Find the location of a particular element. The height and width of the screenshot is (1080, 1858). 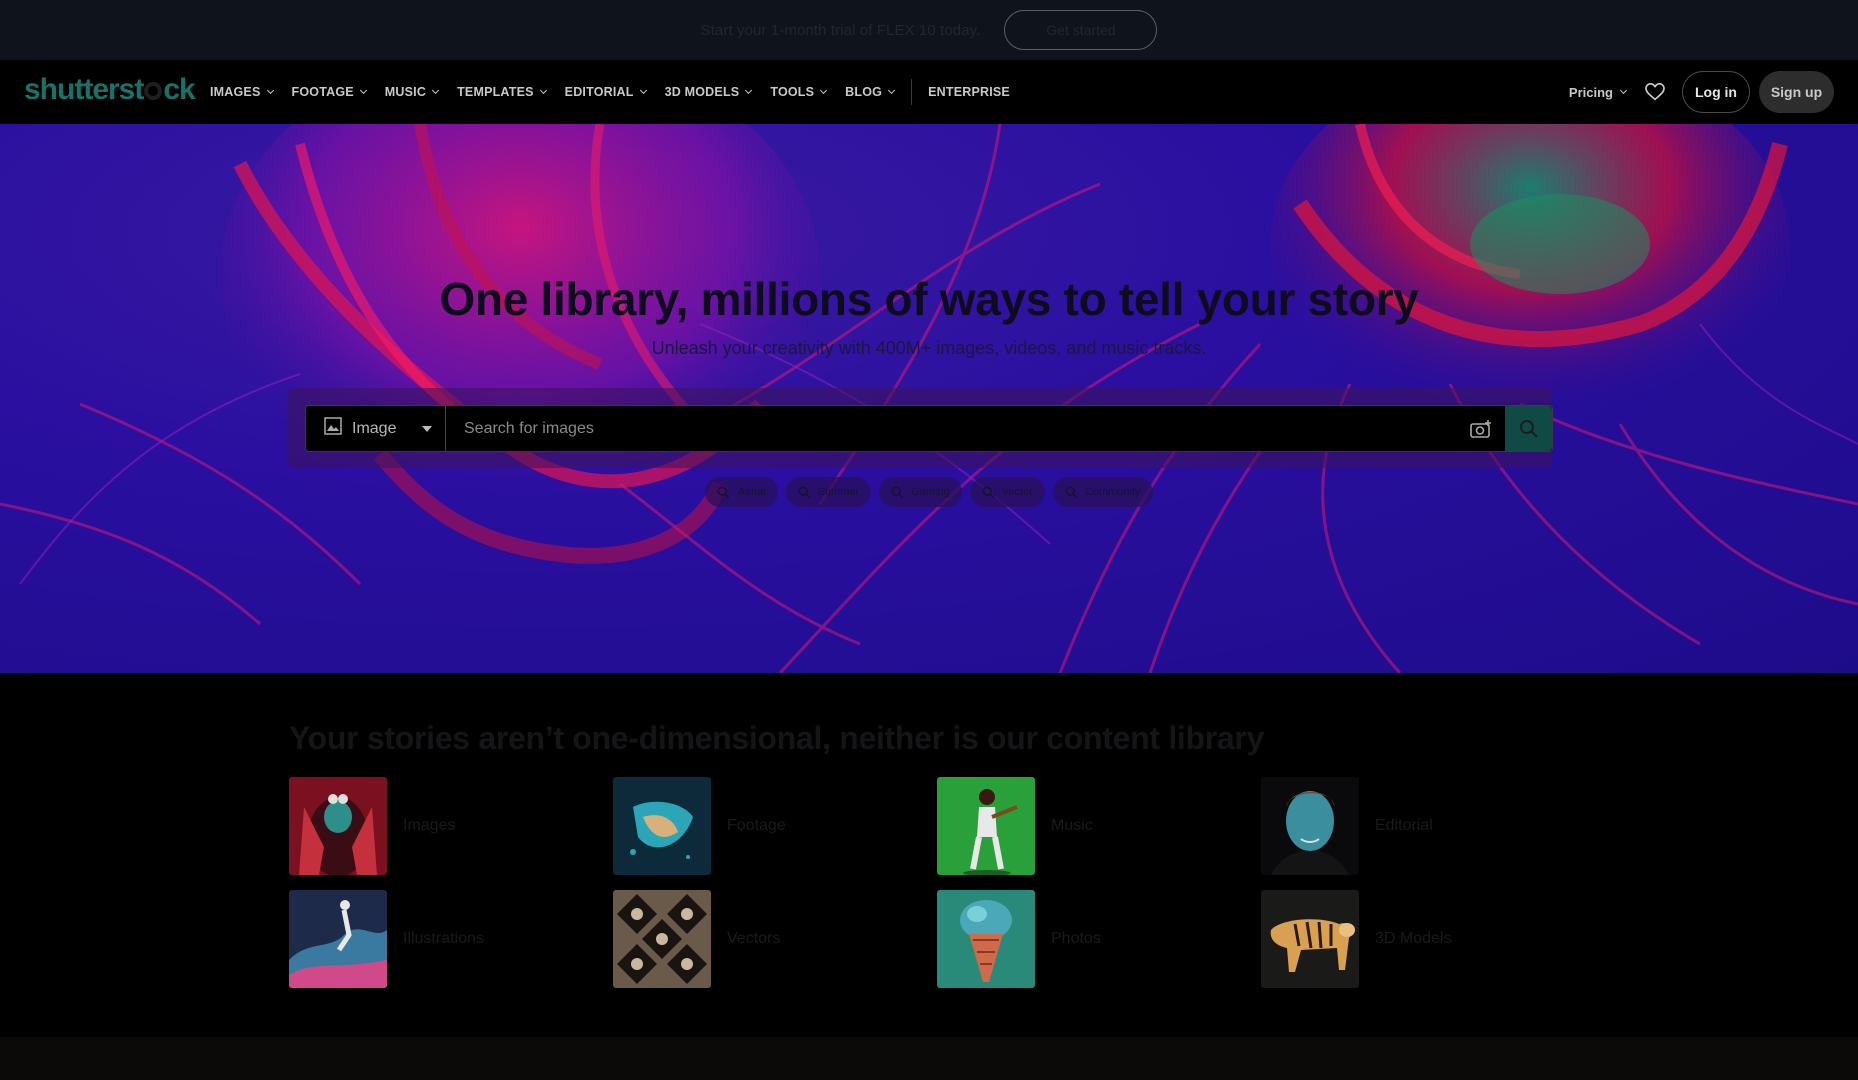

search-button is located at coordinates (1528, 428).